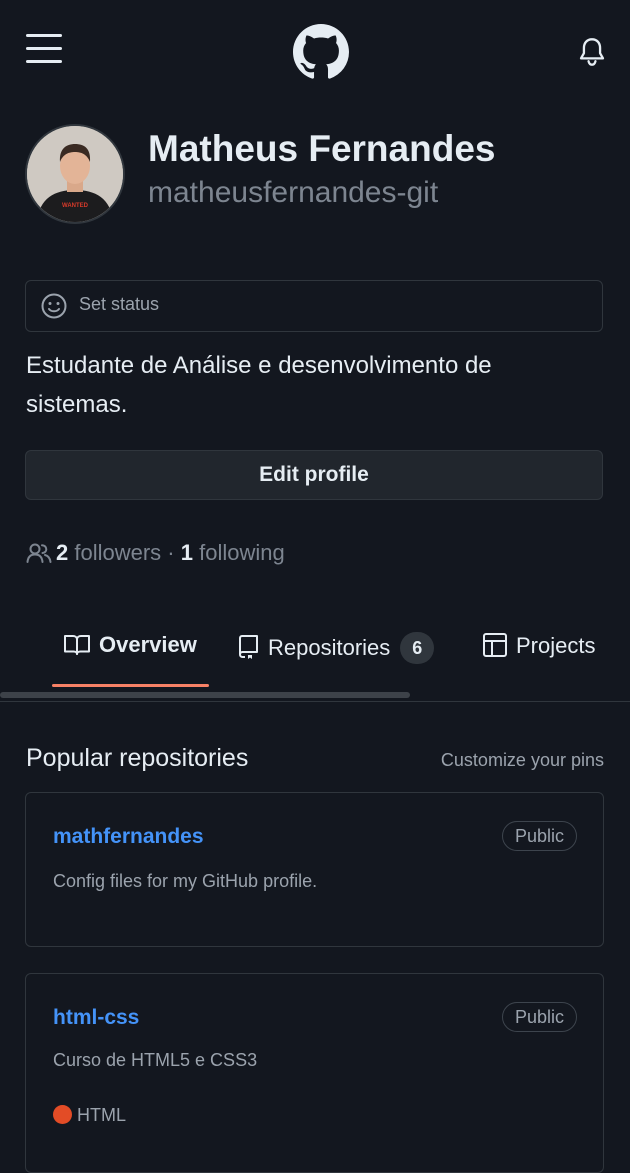 This screenshot has width=630, height=1173. Describe the element at coordinates (238, 552) in the screenshot. I see `following-label: following` at that location.